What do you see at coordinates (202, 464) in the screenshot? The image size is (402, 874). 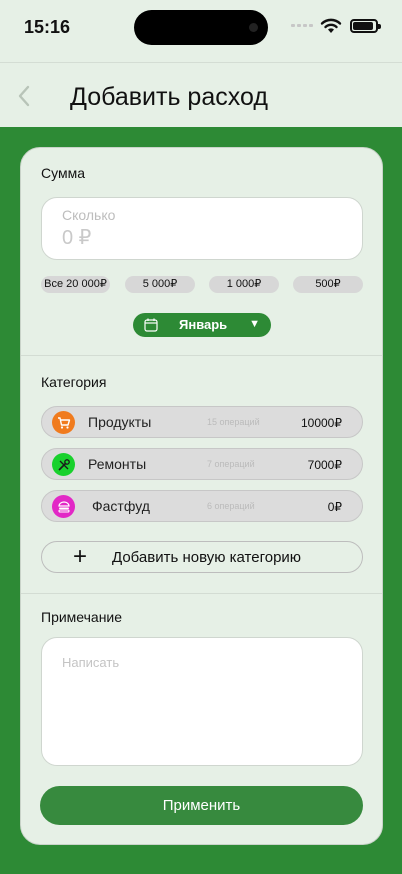 I see `category-item-repairs: Ремонты 7 операций 7000₽` at bounding box center [202, 464].